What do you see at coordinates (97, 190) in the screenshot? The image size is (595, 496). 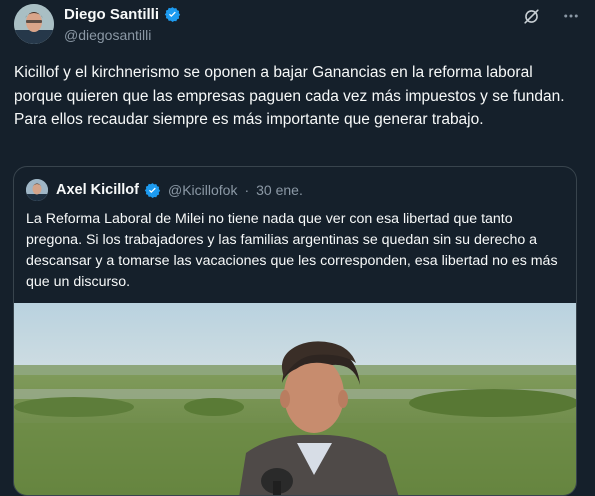 I see `quoted-author-name: Axel Kicillof` at bounding box center [97, 190].